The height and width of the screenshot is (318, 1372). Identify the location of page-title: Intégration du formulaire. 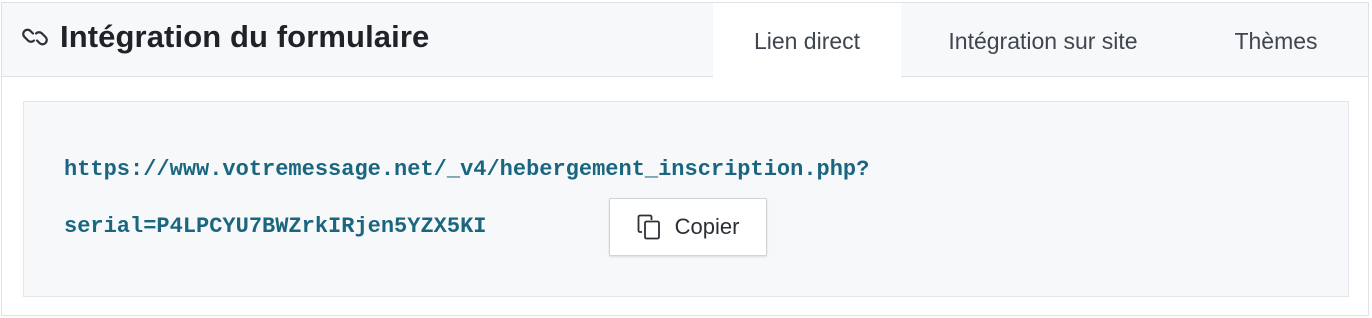
(245, 36).